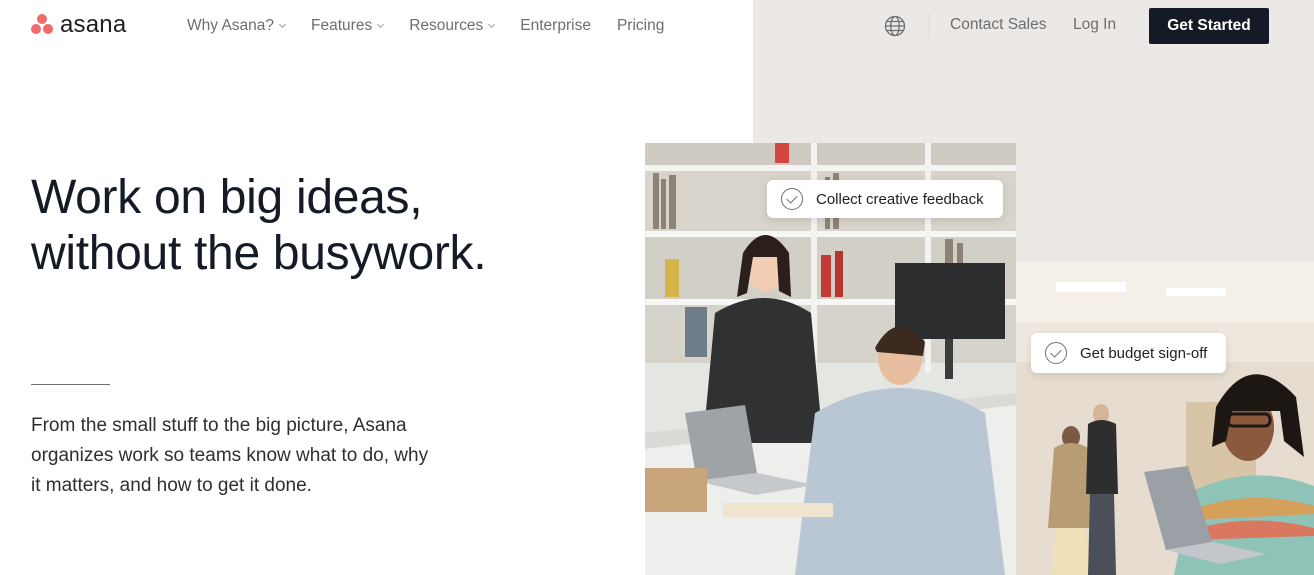 Image resolution: width=1314 pixels, height=575 pixels. What do you see at coordinates (929, 26) in the screenshot?
I see `nav-divider` at bounding box center [929, 26].